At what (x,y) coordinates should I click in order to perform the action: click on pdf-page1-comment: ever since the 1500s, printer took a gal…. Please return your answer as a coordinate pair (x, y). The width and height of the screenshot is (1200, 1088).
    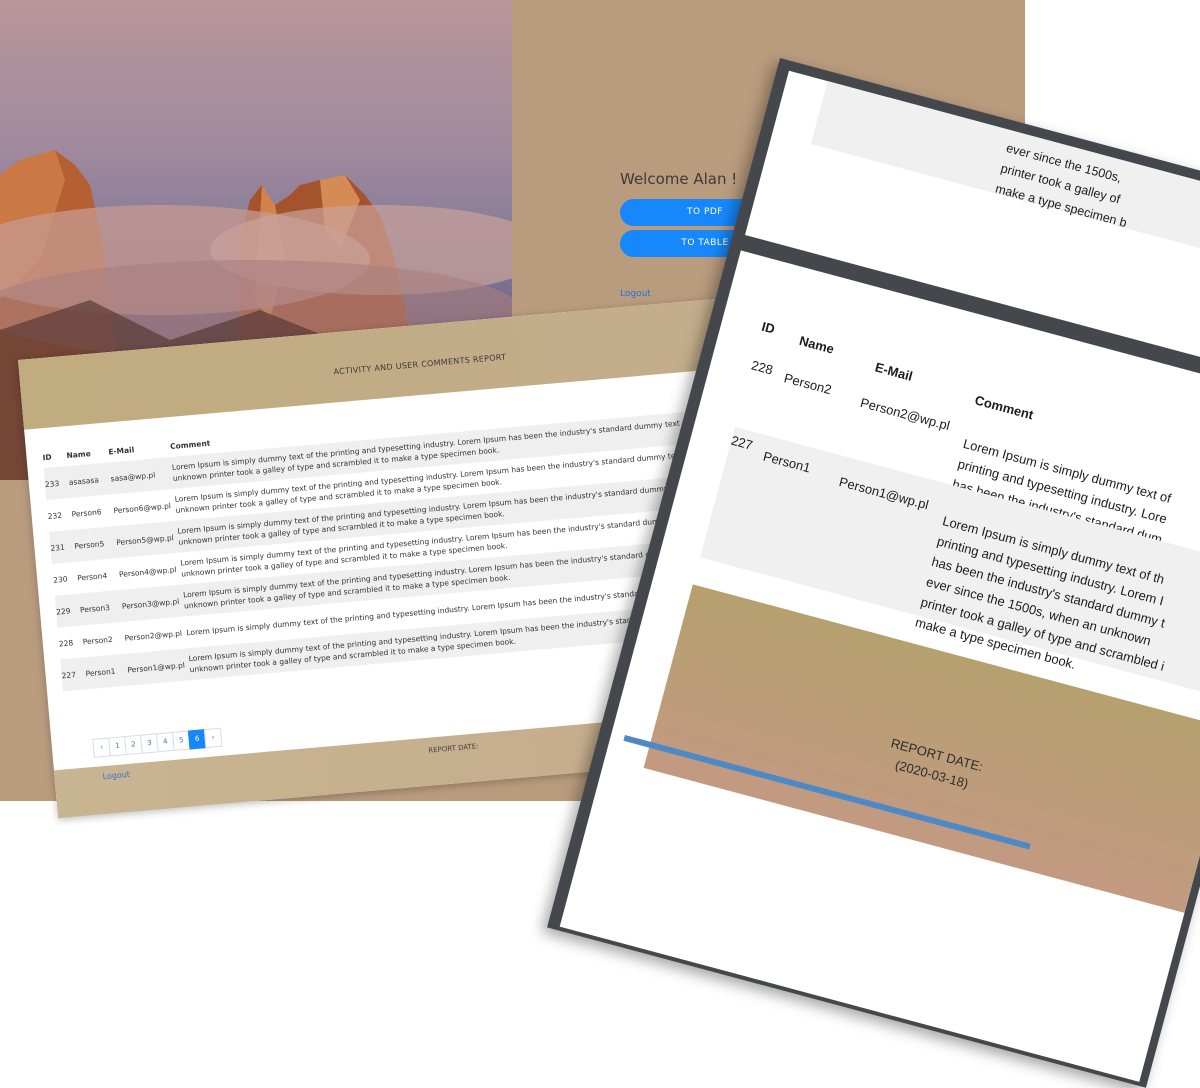
    Looking at the image, I should click on (1066, 186).